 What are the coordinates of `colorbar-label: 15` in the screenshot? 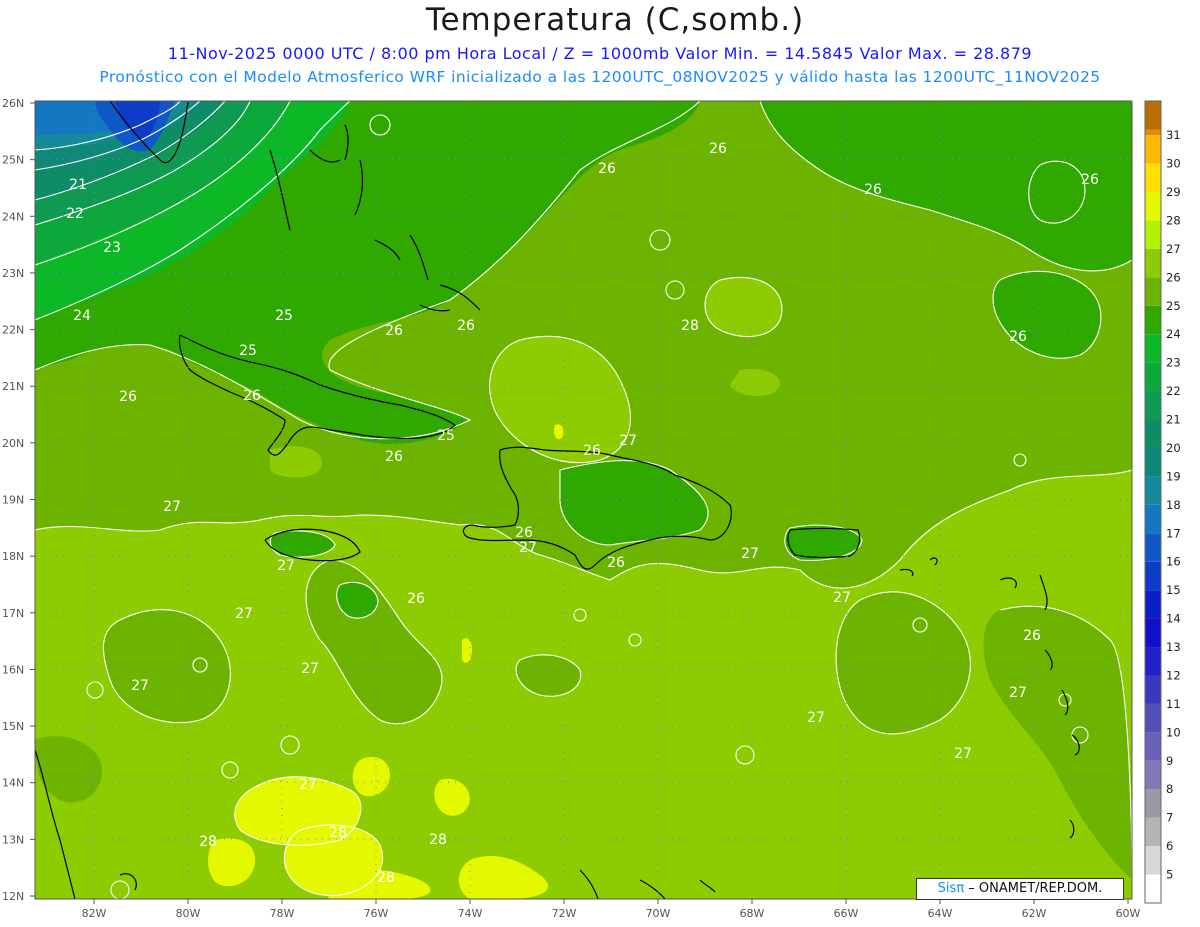 It's located at (1173, 590).